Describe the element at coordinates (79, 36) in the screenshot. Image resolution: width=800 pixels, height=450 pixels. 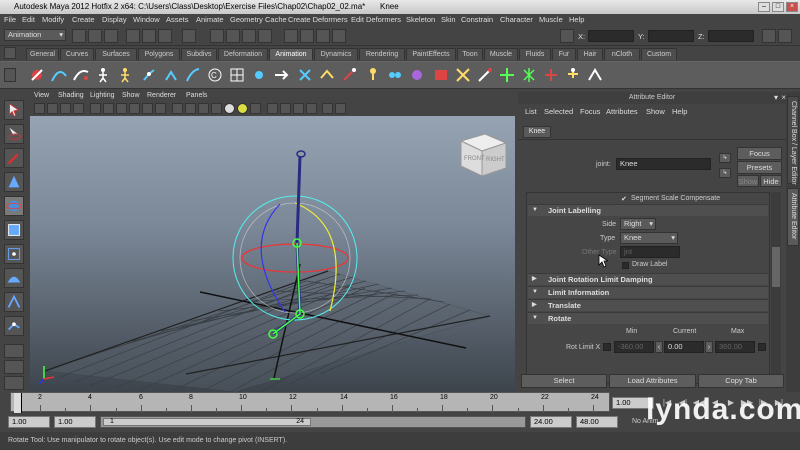
I see `new-scene-icon` at that location.